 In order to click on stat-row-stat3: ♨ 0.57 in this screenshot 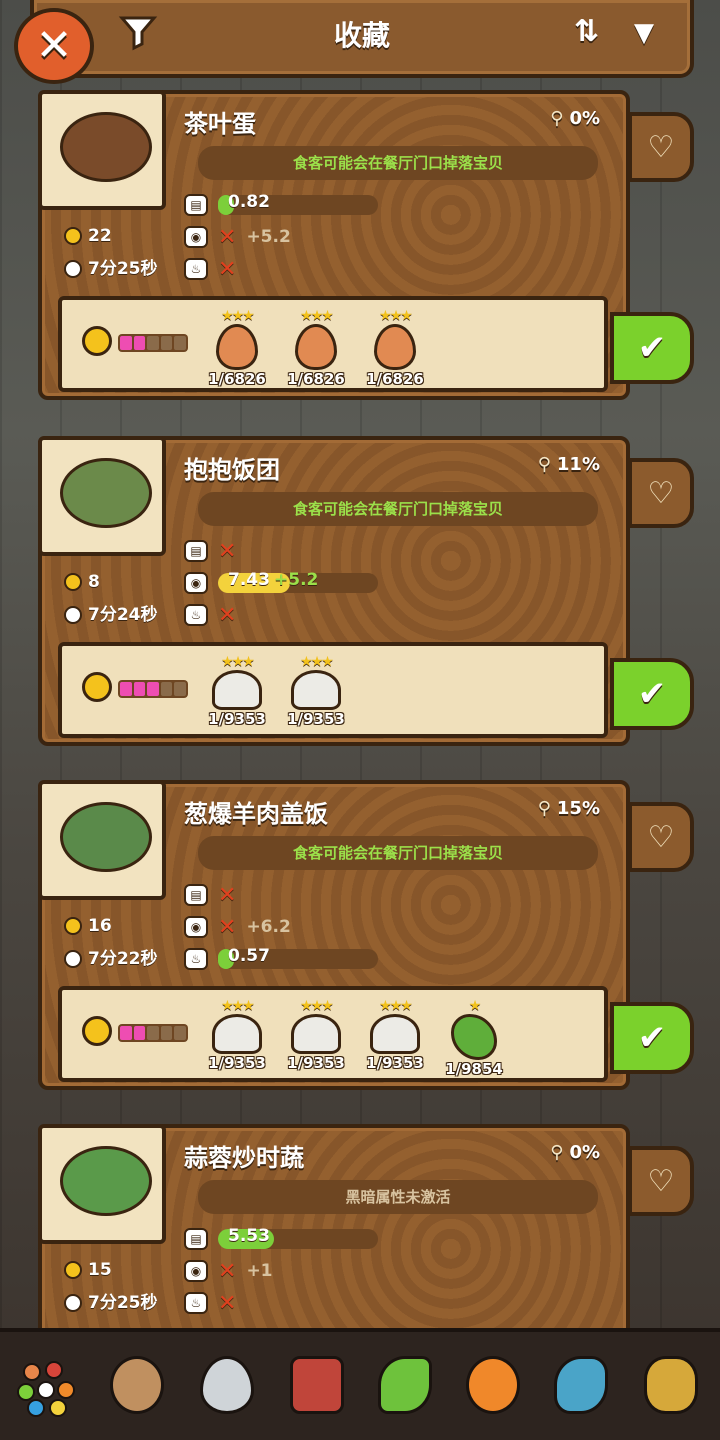, I will do `click(281, 959)`.